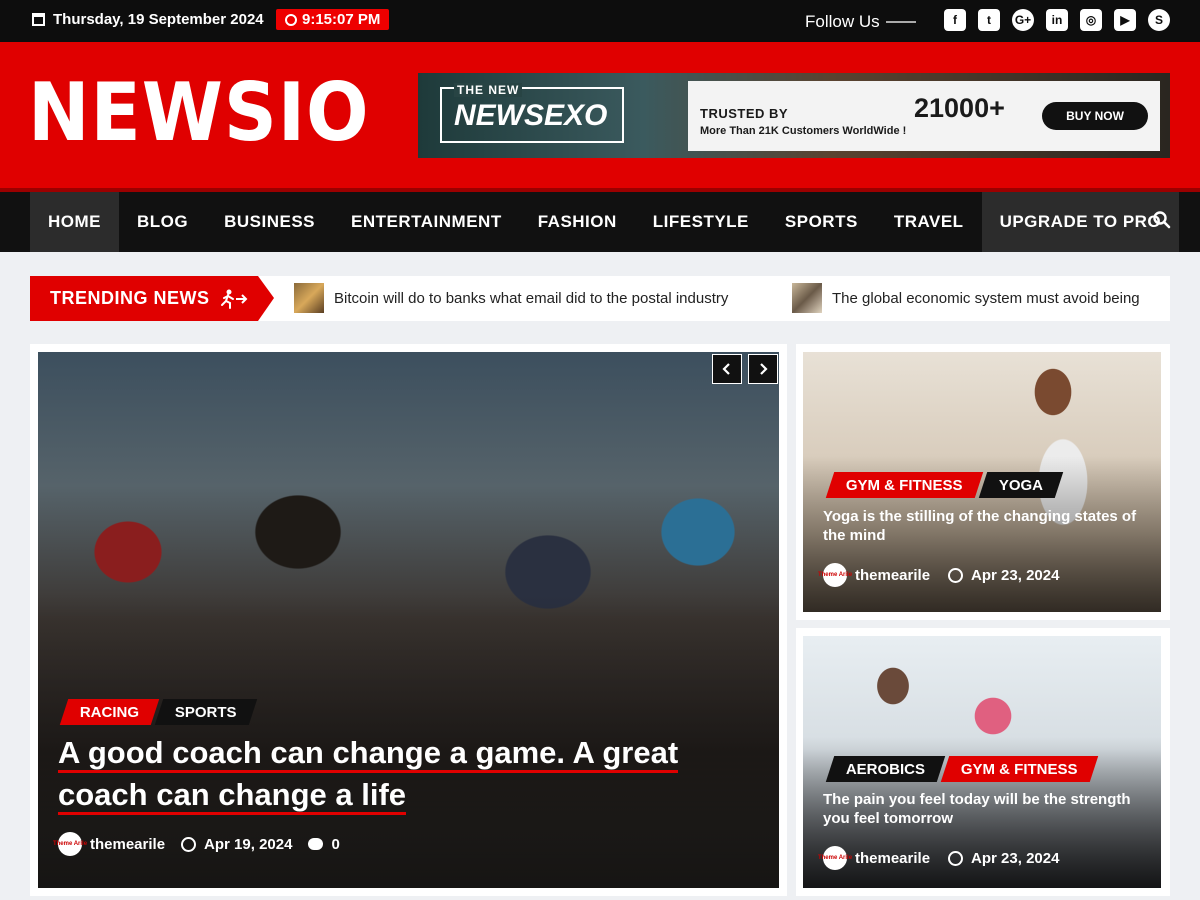 The image size is (1200, 900). Describe the element at coordinates (959, 108) in the screenshot. I see `banner-customer-count: 21000+` at that location.